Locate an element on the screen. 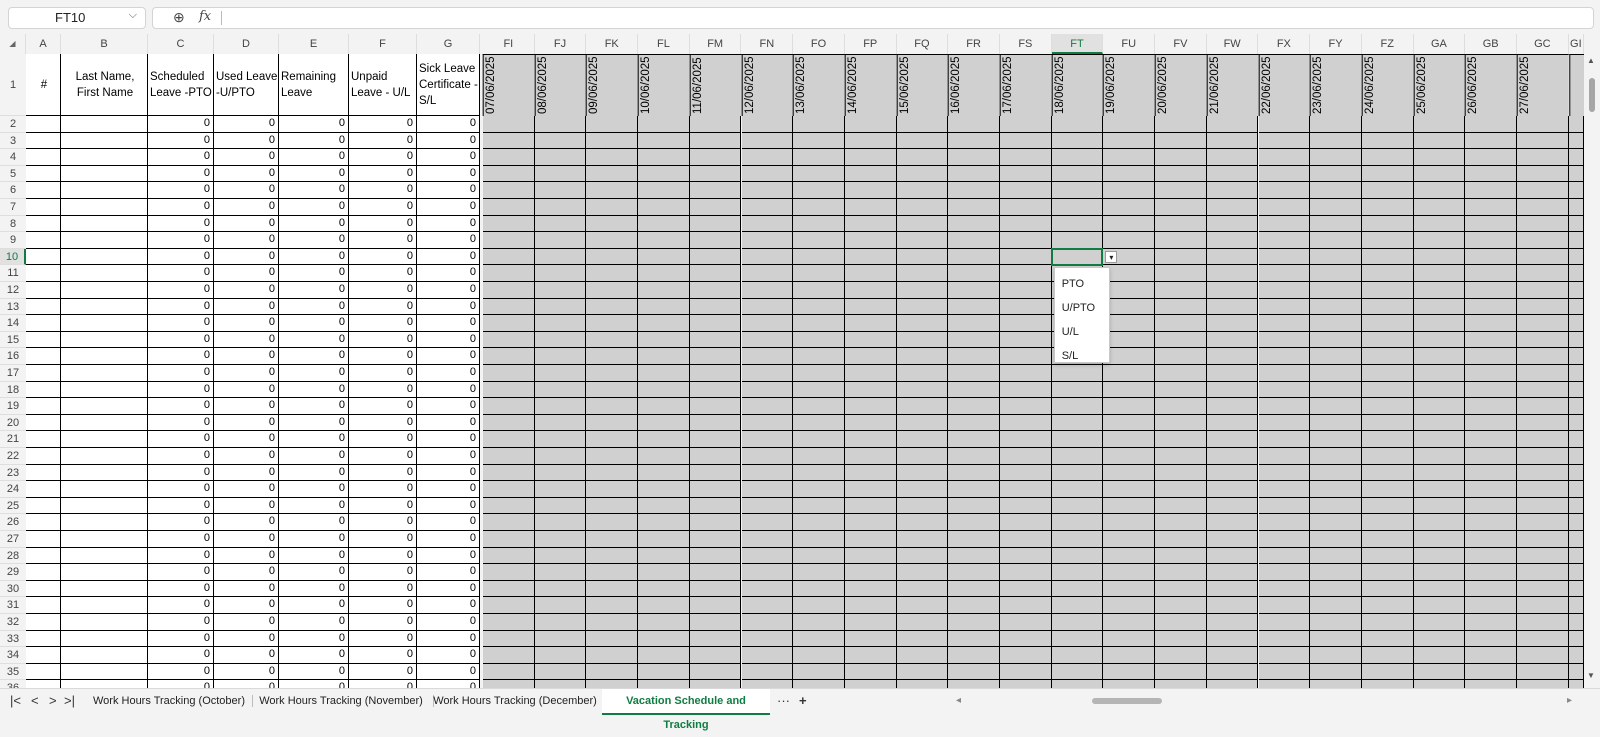 This screenshot has height=737, width=1600. column-header: E is located at coordinates (314, 44).